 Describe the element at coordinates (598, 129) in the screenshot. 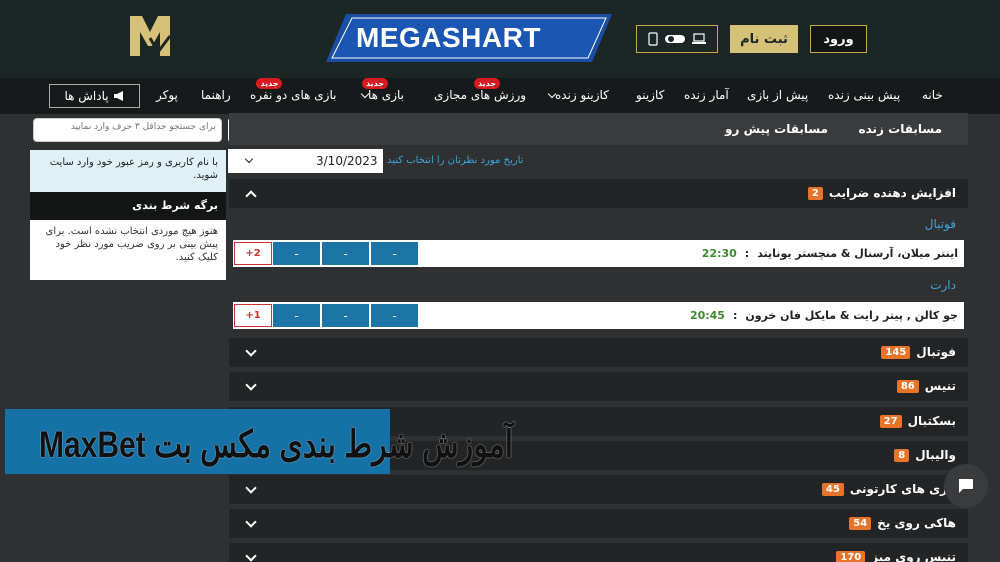

I see `match-tabs: مسابقات زنده مسابقات پیش رو` at that location.